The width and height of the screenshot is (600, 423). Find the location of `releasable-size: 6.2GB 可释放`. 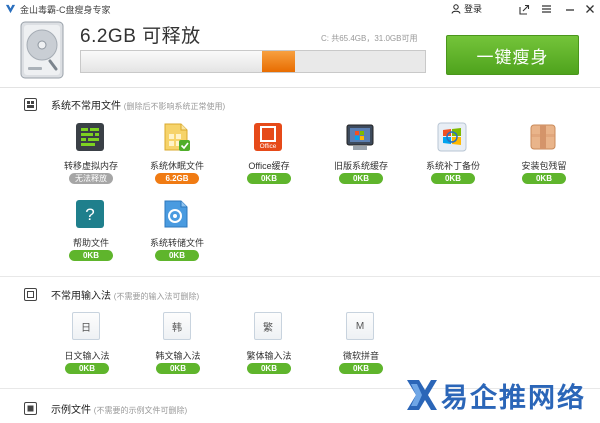

releasable-size: 6.2GB 可释放 is located at coordinates (140, 36).